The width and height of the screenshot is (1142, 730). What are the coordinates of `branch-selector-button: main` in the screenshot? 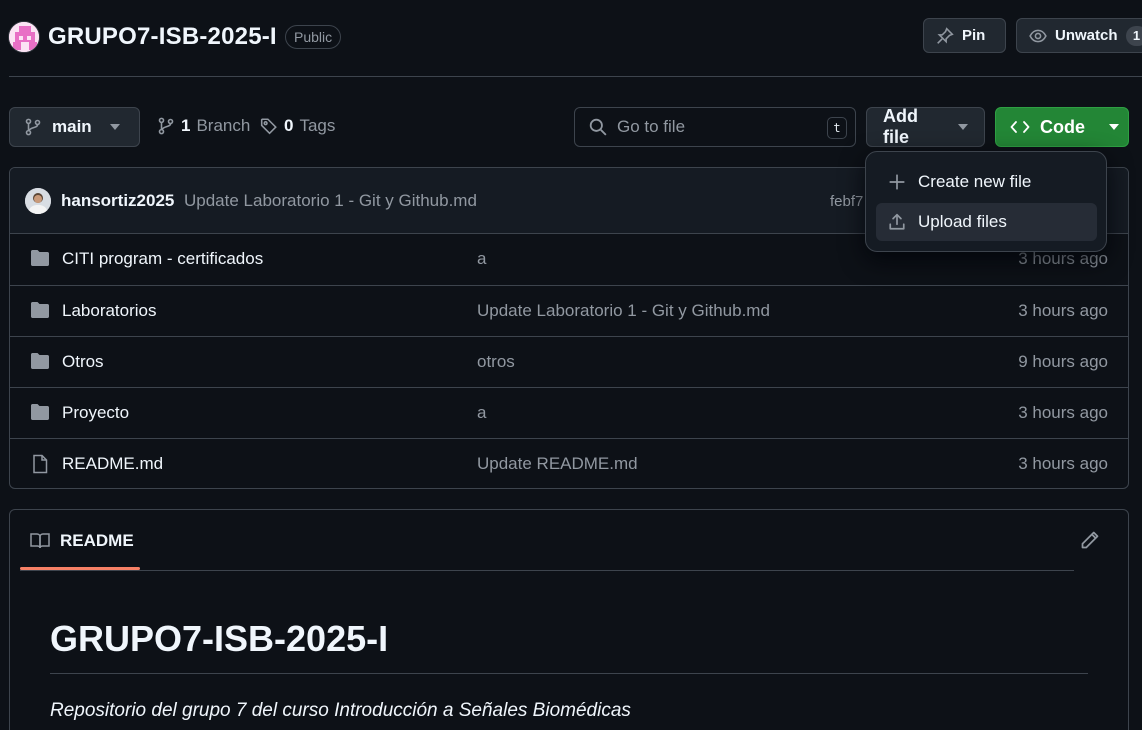 It's located at (74, 127).